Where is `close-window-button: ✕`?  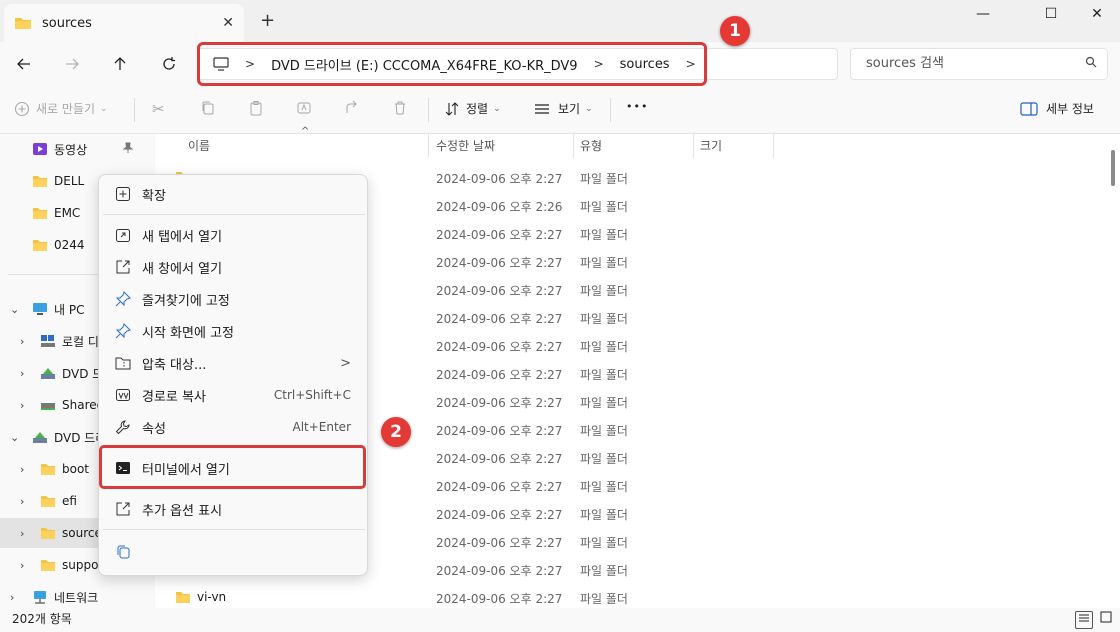
close-window-button: ✕ is located at coordinates (1097, 14).